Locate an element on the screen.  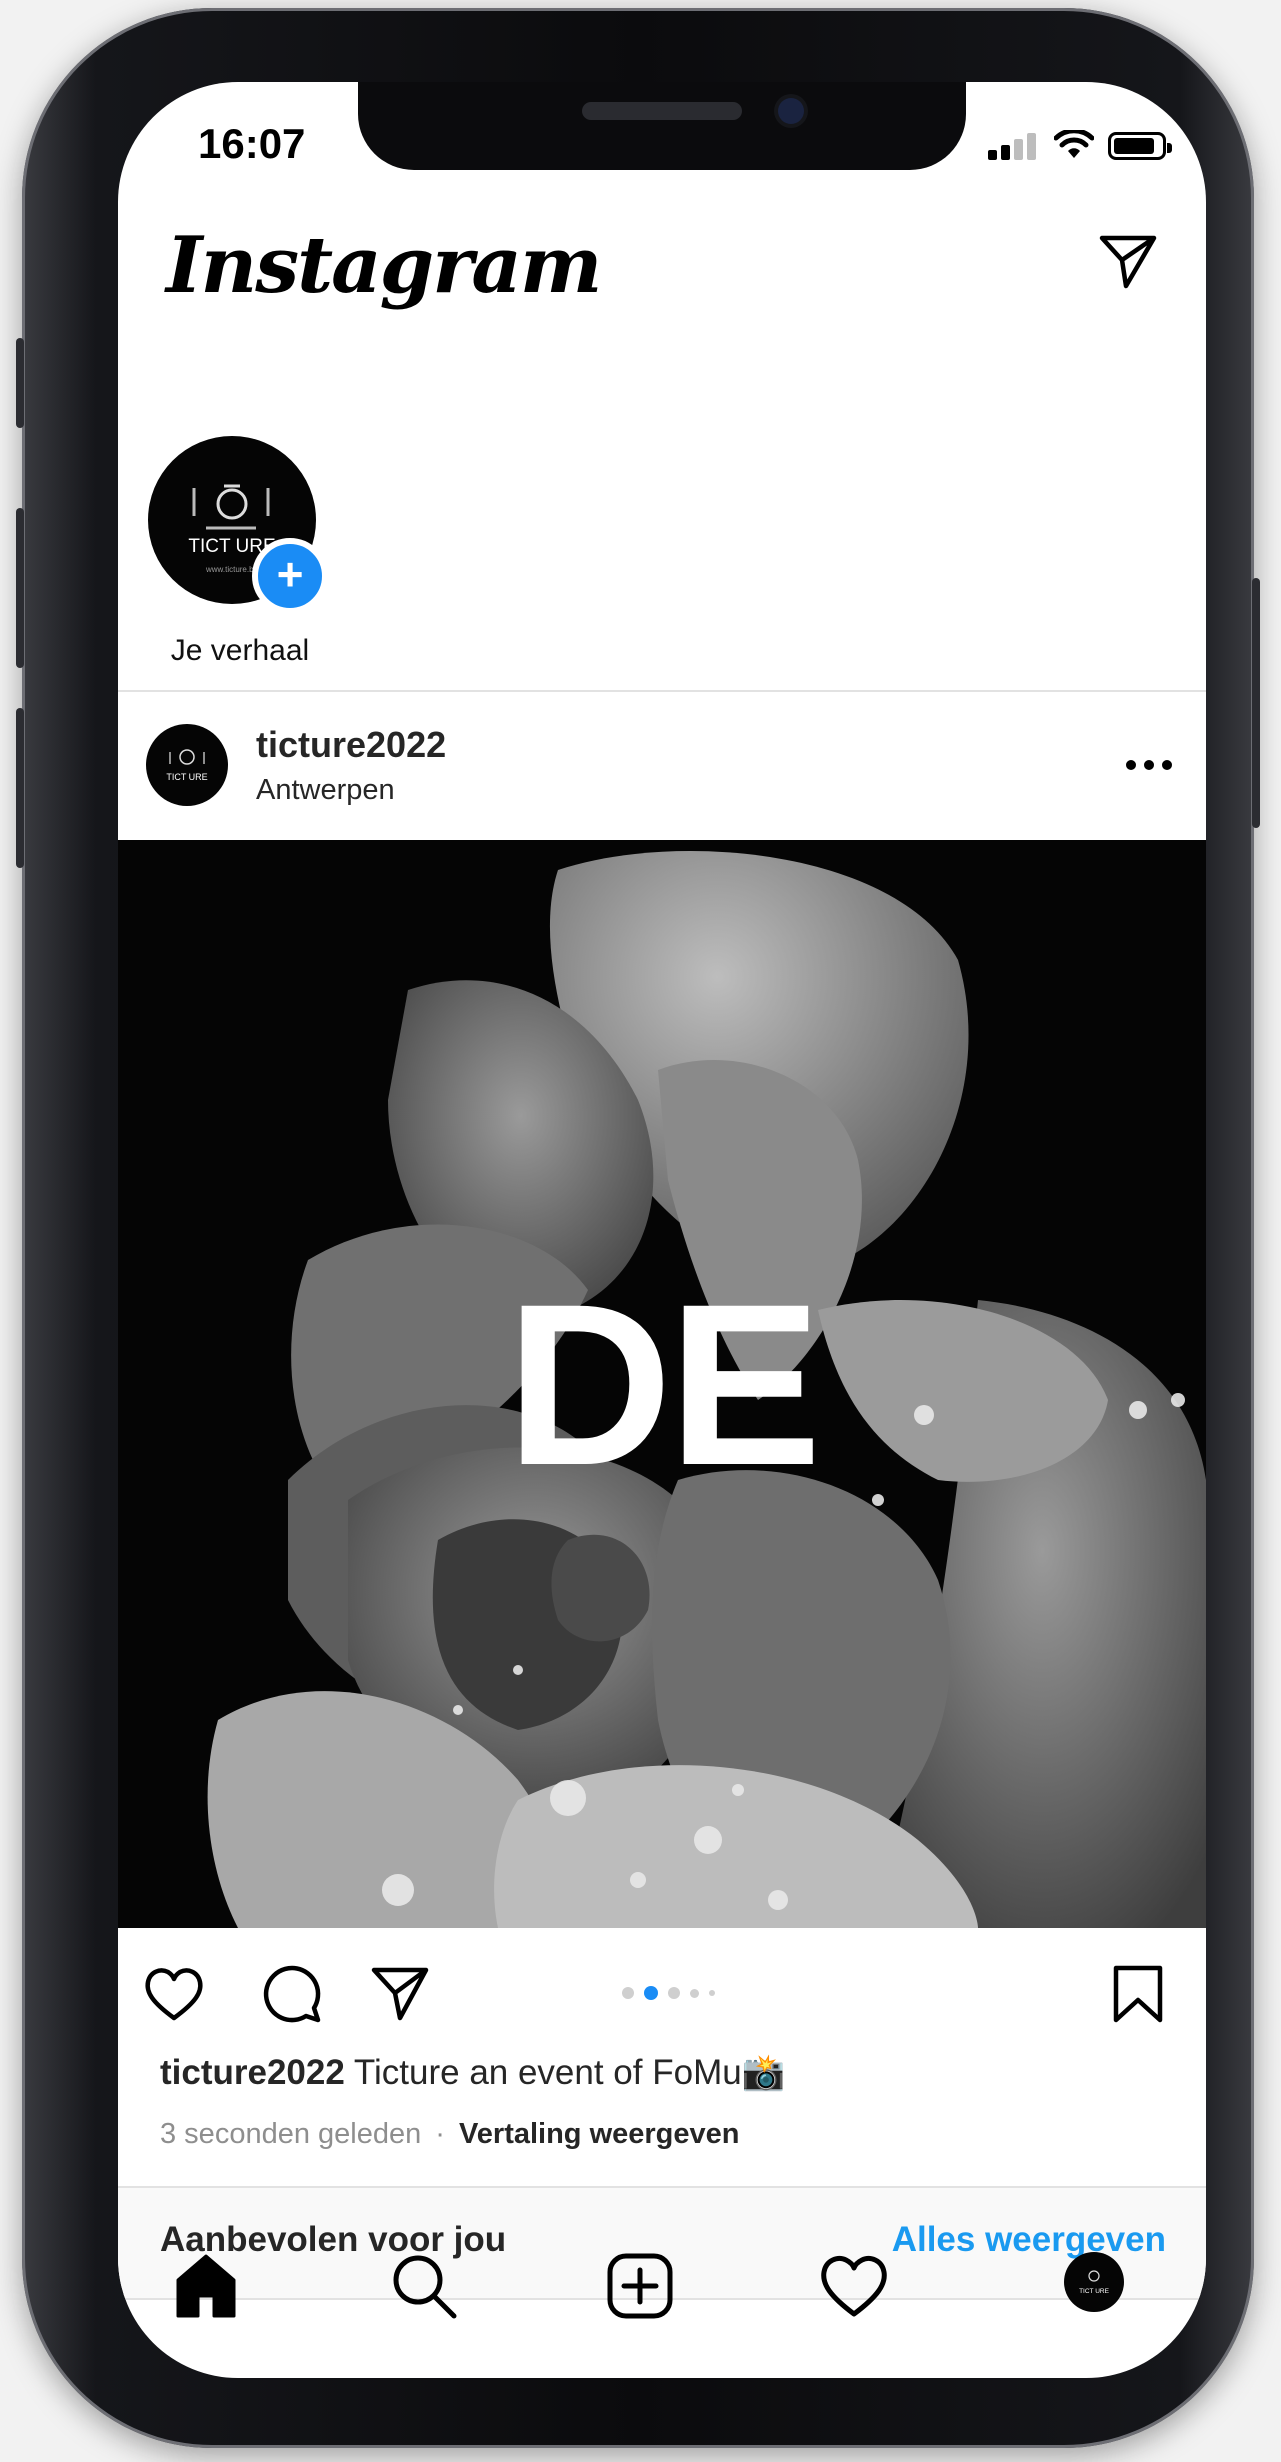
caption-text: Ticture an event of FoMu📸 is located at coordinates (569, 2072).